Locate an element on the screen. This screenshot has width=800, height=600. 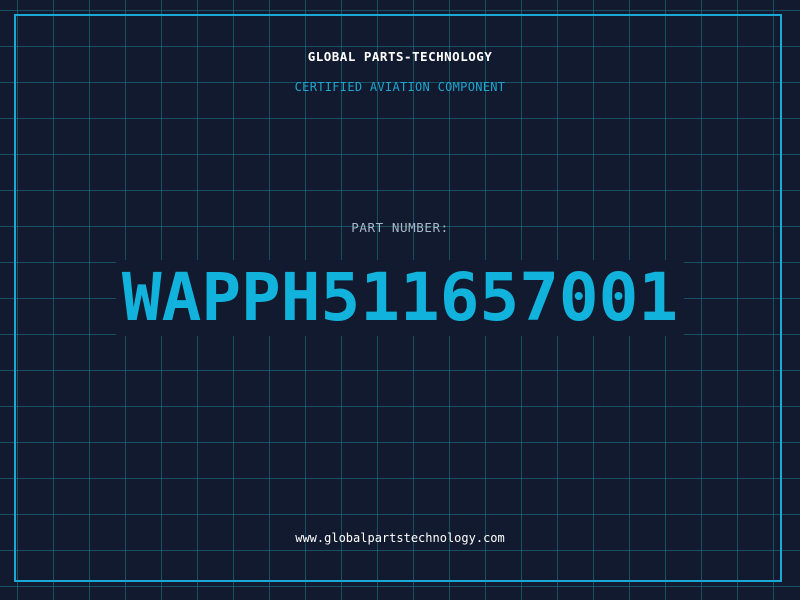
certification-subtitle: CERTIFIED AVIATION COMPONENT is located at coordinates (400, 87).